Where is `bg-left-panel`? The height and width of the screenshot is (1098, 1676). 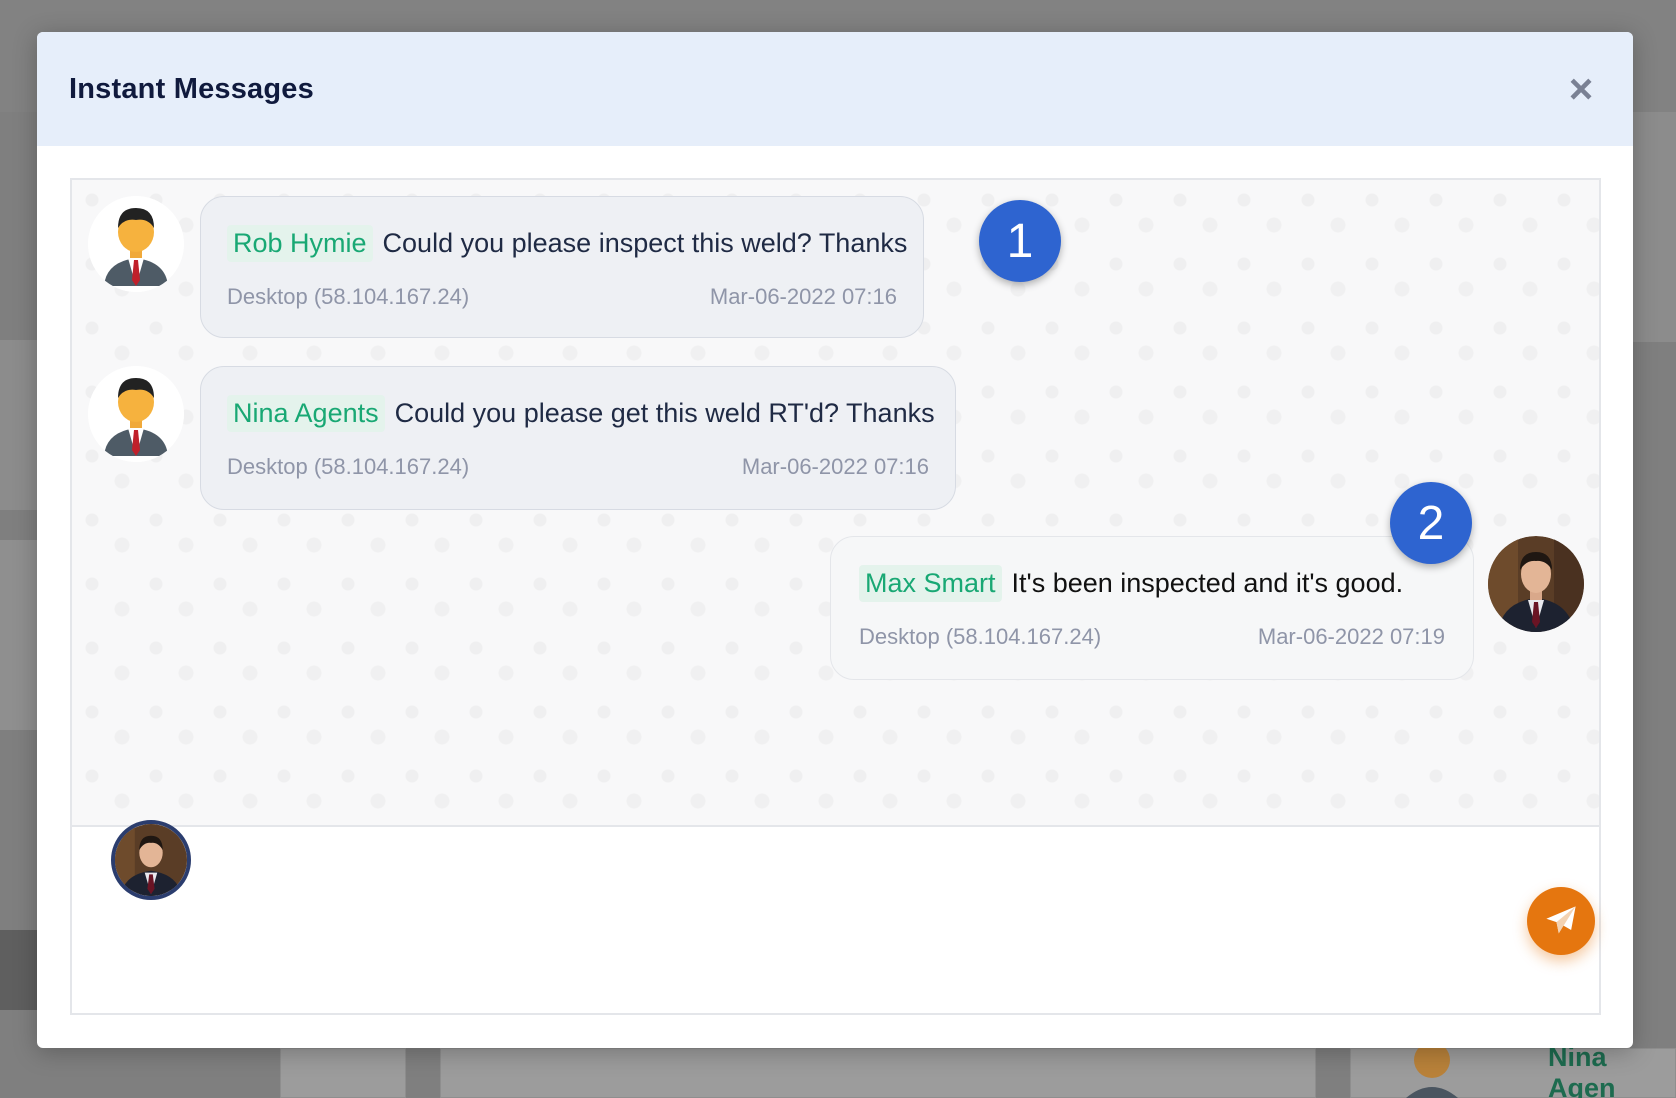 bg-left-panel is located at coordinates (18, 425).